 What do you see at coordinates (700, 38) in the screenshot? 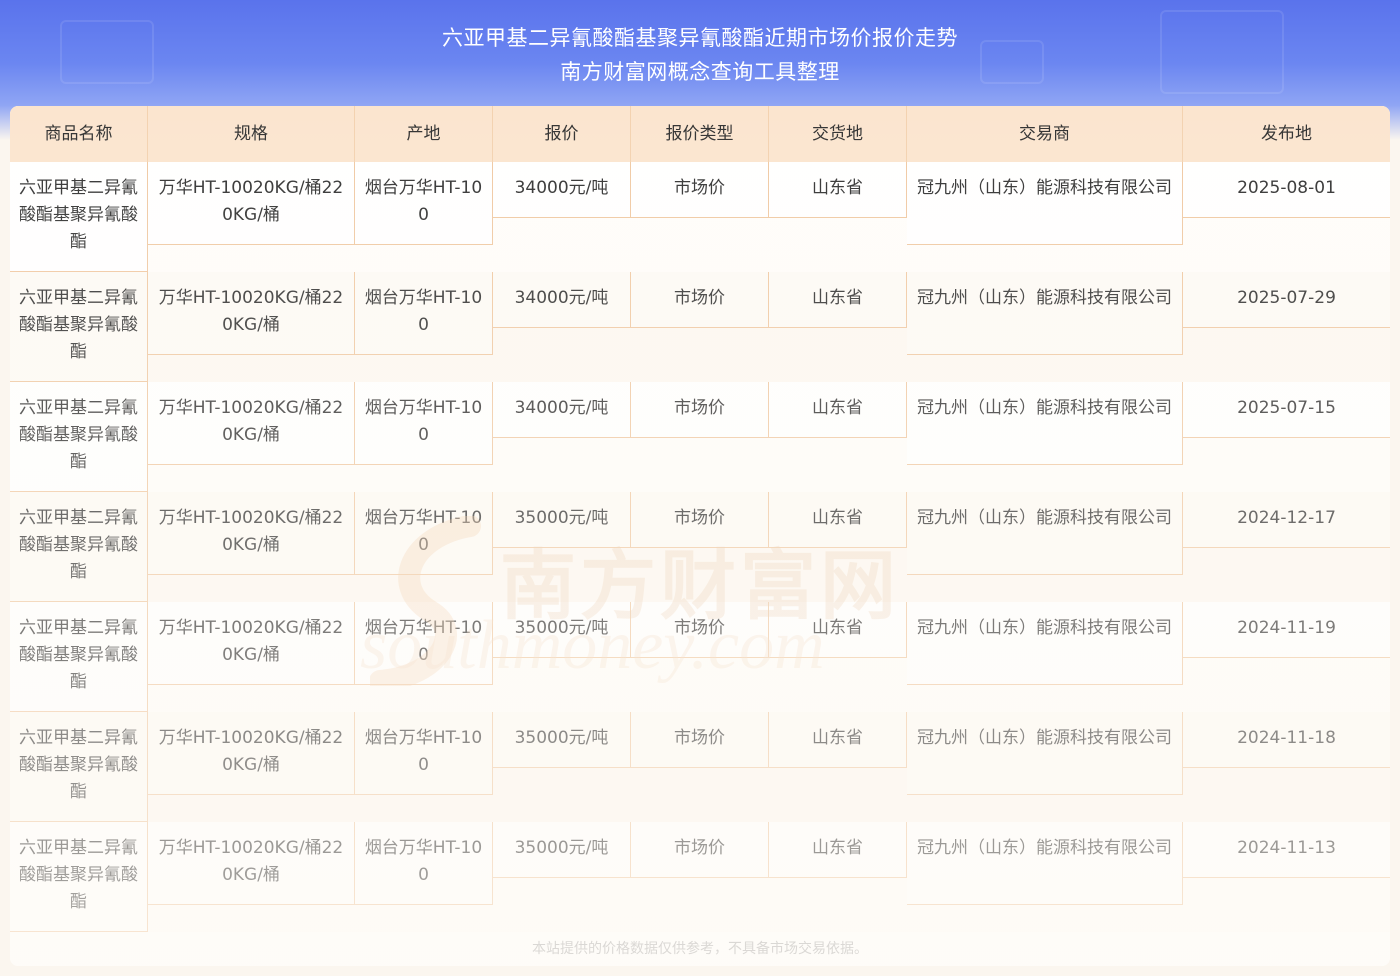
I see `page-title: 六亚甲基二异氰酸酯基聚异氰酸酯近期市场价报价走势` at bounding box center [700, 38].